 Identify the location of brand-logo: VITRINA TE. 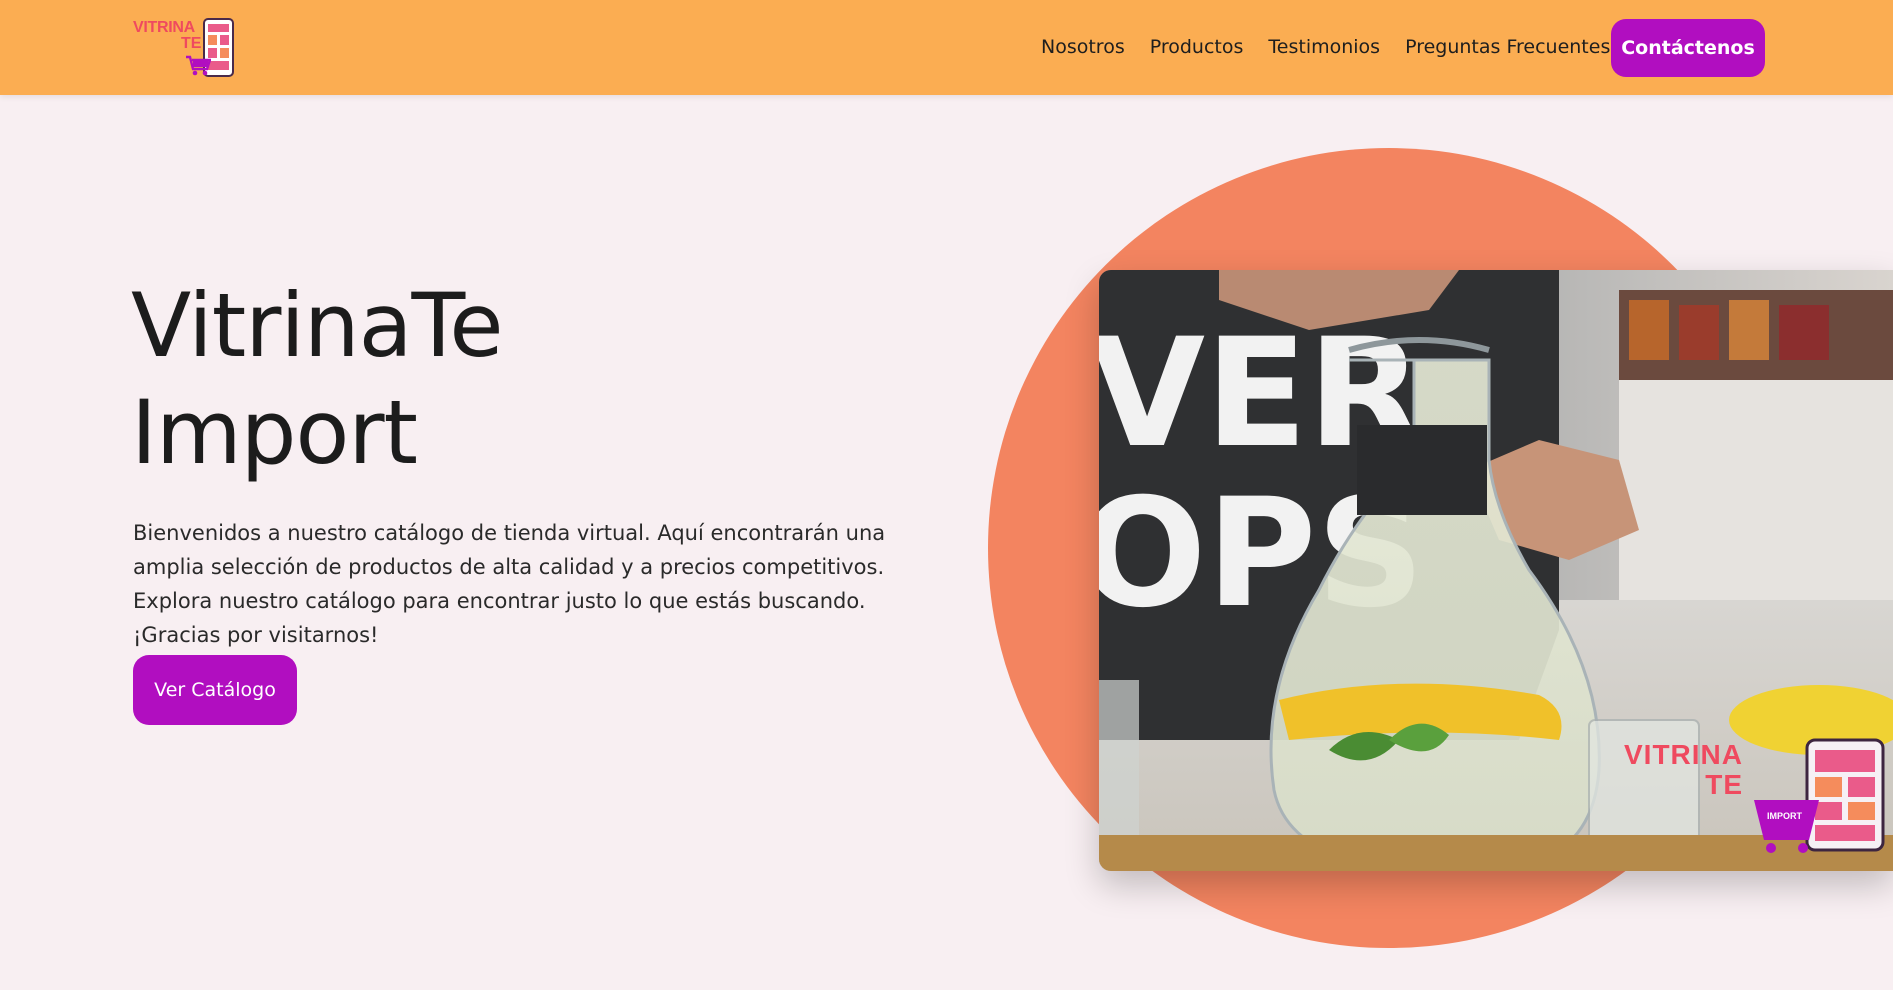
(185, 48).